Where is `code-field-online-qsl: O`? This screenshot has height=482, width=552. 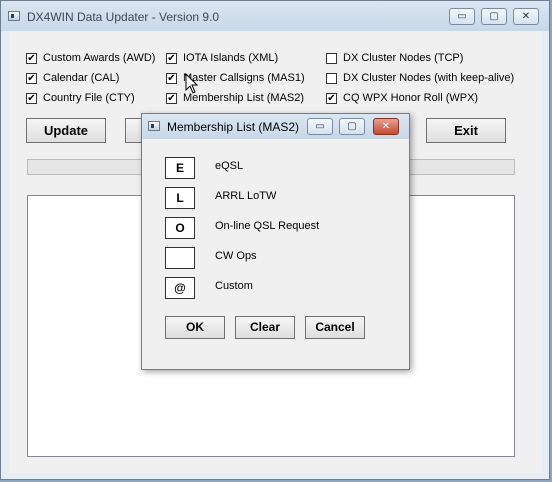 code-field-online-qsl: O is located at coordinates (180, 228).